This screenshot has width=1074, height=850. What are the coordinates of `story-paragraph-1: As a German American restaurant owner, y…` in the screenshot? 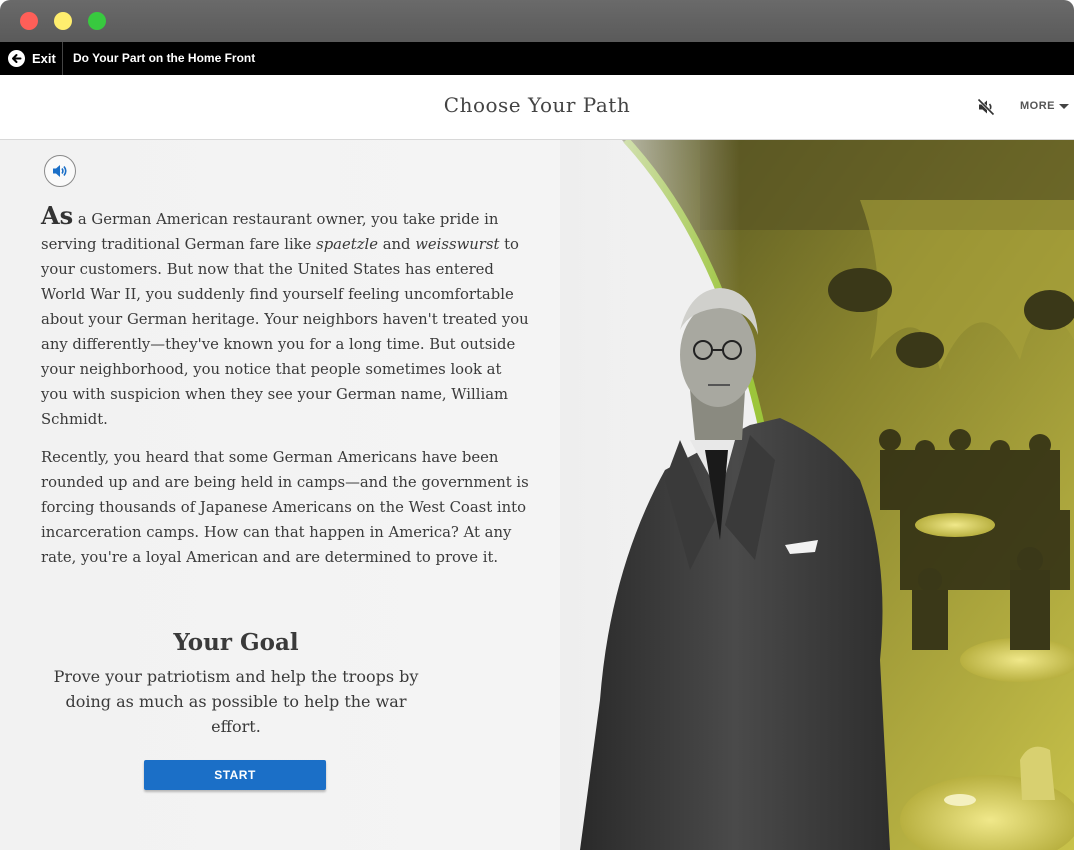 It's located at (286, 317).